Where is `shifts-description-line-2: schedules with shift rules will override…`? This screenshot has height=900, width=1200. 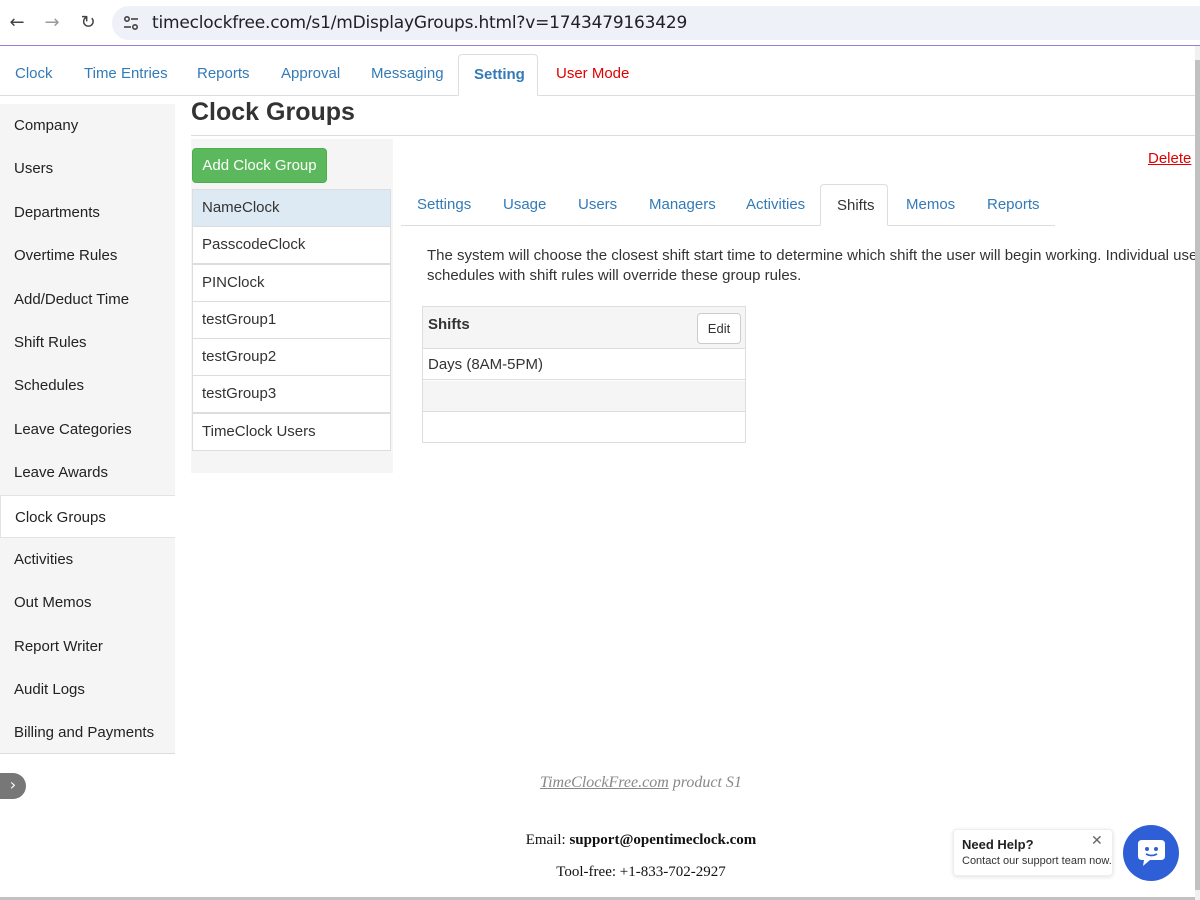 shifts-description-line-2: schedules with shift rules will override… is located at coordinates (614, 275).